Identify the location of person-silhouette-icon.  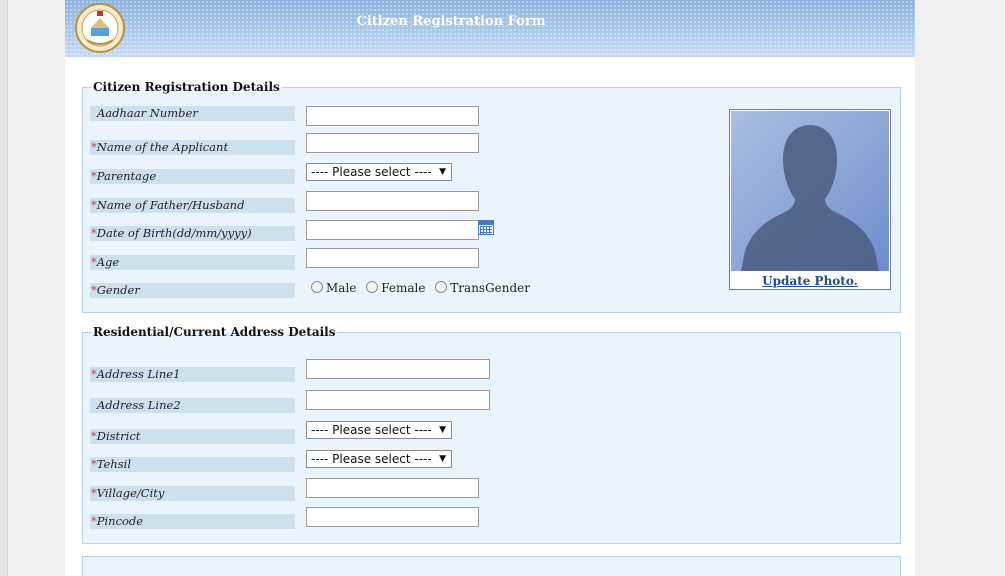
(810, 198).